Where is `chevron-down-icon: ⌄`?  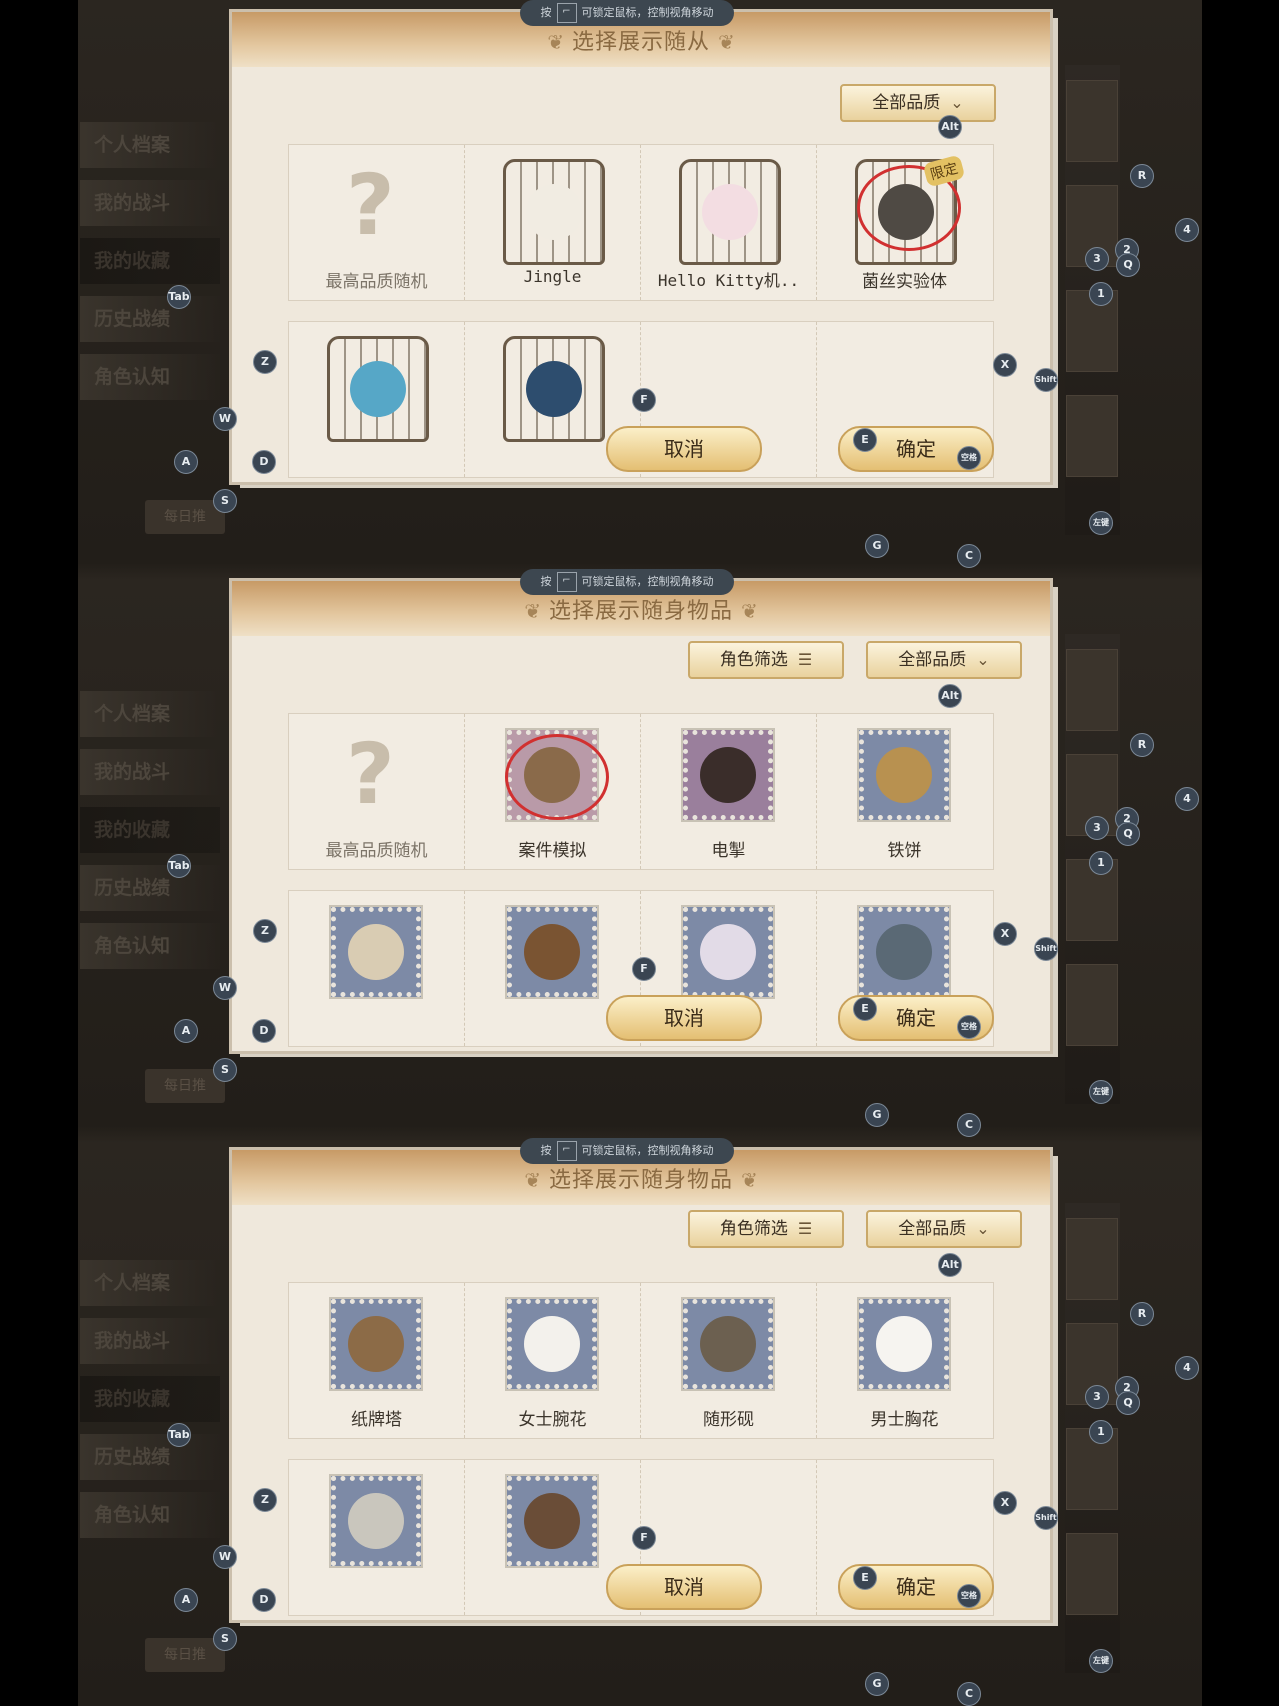 chevron-down-icon: ⌄ is located at coordinates (957, 102).